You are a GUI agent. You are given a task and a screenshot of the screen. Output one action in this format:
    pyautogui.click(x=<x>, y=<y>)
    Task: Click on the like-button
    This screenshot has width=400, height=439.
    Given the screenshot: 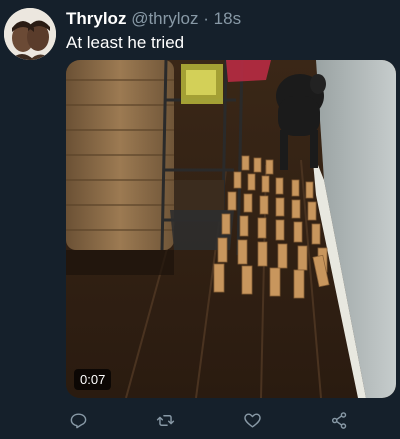 What is the action you would take?
    pyautogui.click(x=252, y=420)
    